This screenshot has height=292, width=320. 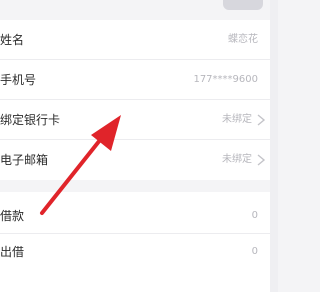 What do you see at coordinates (243, 5) in the screenshot?
I see `avatar` at bounding box center [243, 5].